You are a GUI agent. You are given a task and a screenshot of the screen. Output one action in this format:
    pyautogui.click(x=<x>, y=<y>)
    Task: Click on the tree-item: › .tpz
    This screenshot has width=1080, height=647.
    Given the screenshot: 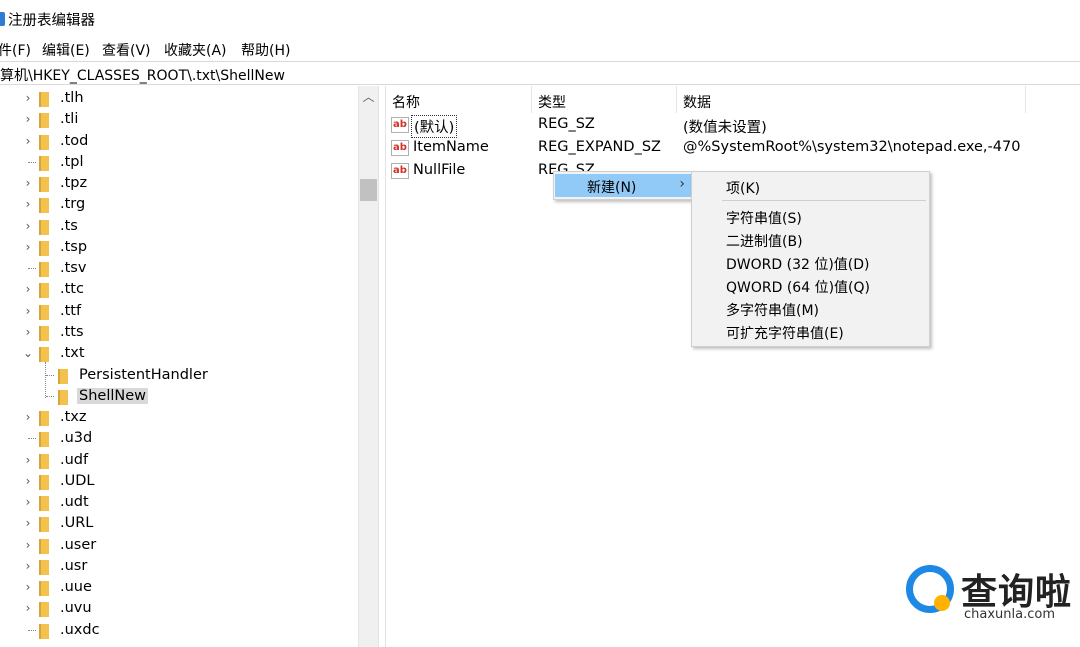 What is the action you would take?
    pyautogui.click(x=179, y=184)
    